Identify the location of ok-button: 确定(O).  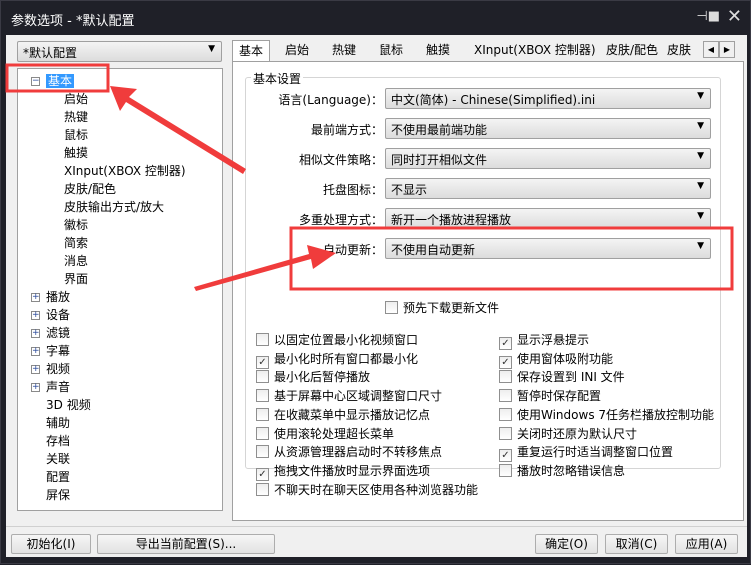
(566, 544).